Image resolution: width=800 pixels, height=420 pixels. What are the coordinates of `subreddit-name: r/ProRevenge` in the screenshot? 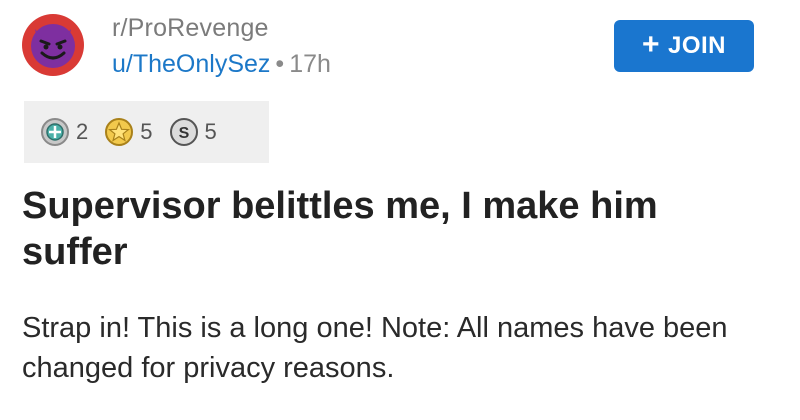 It's located at (190, 28).